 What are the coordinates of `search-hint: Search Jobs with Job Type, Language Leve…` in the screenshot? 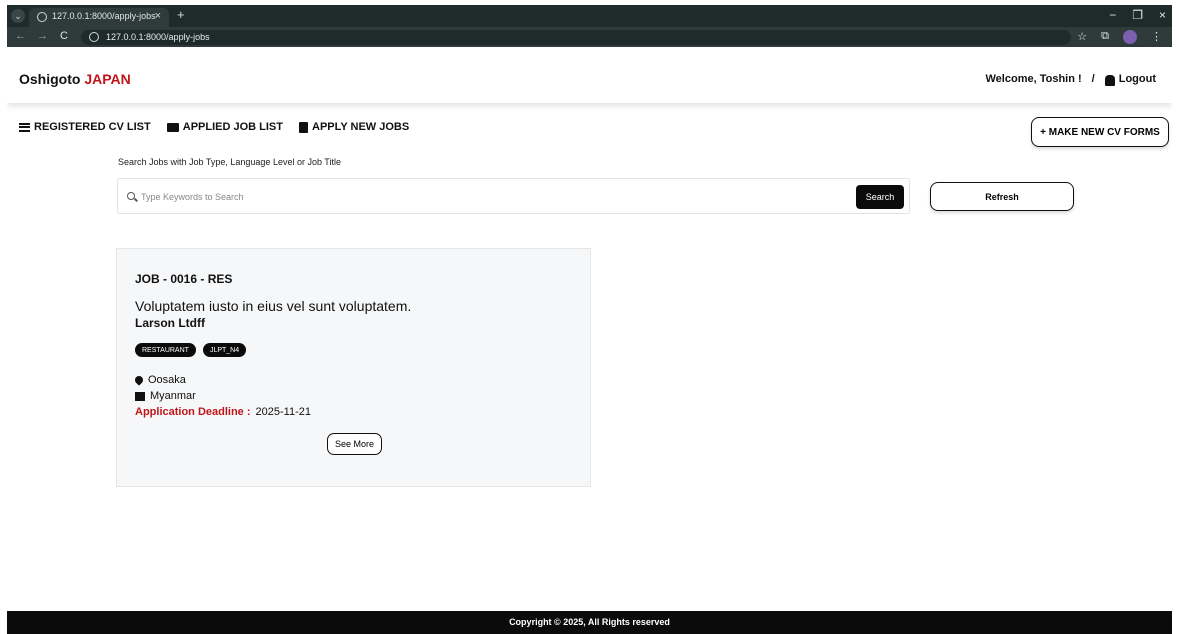 It's located at (229, 162).